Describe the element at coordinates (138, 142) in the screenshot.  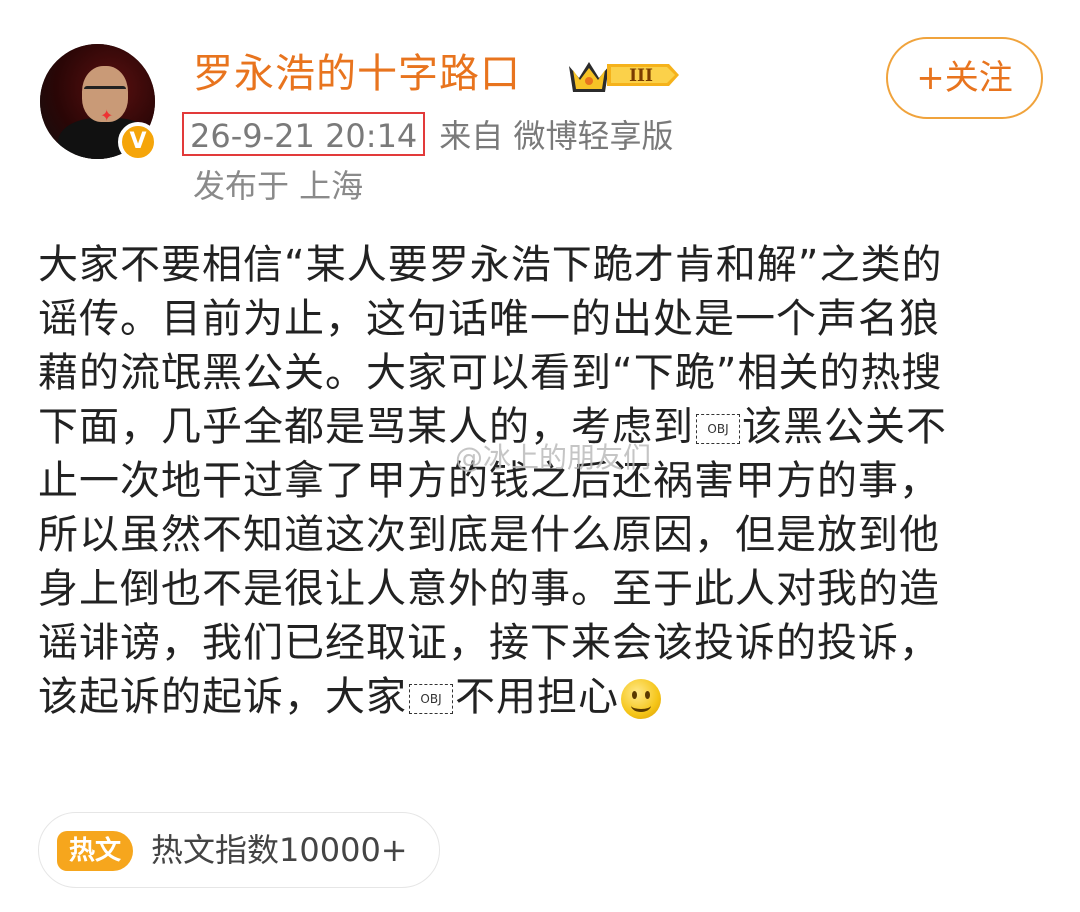
I see `verified-v-icon: V` at that location.